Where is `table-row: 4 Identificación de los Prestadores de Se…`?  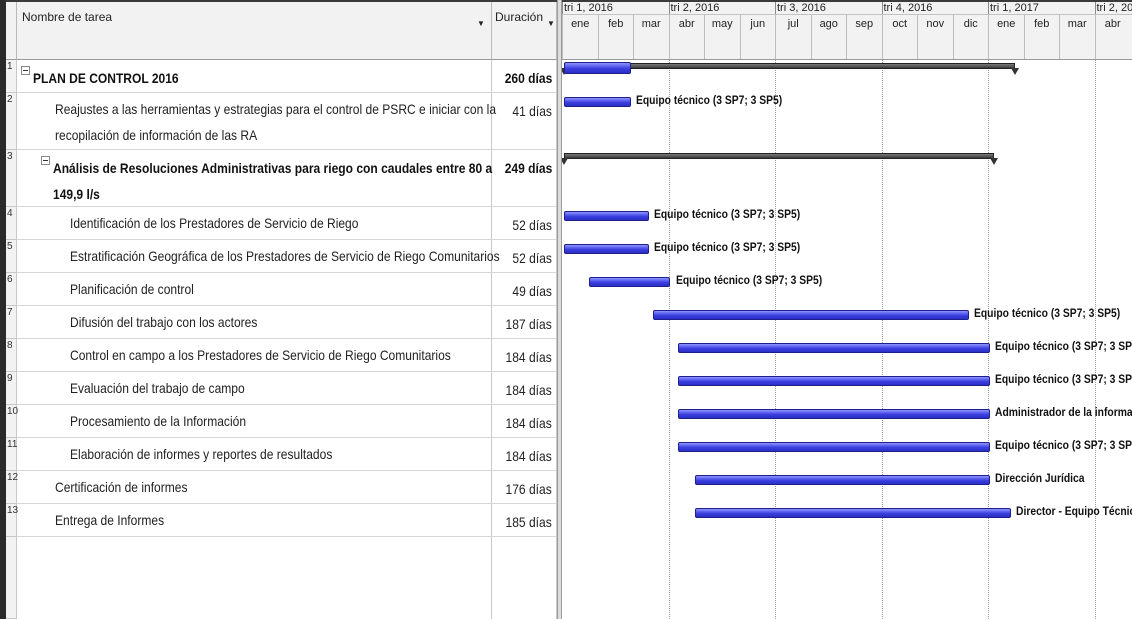
table-row: 4 Identificación de los Prestadores de Se… is located at coordinates (281, 223).